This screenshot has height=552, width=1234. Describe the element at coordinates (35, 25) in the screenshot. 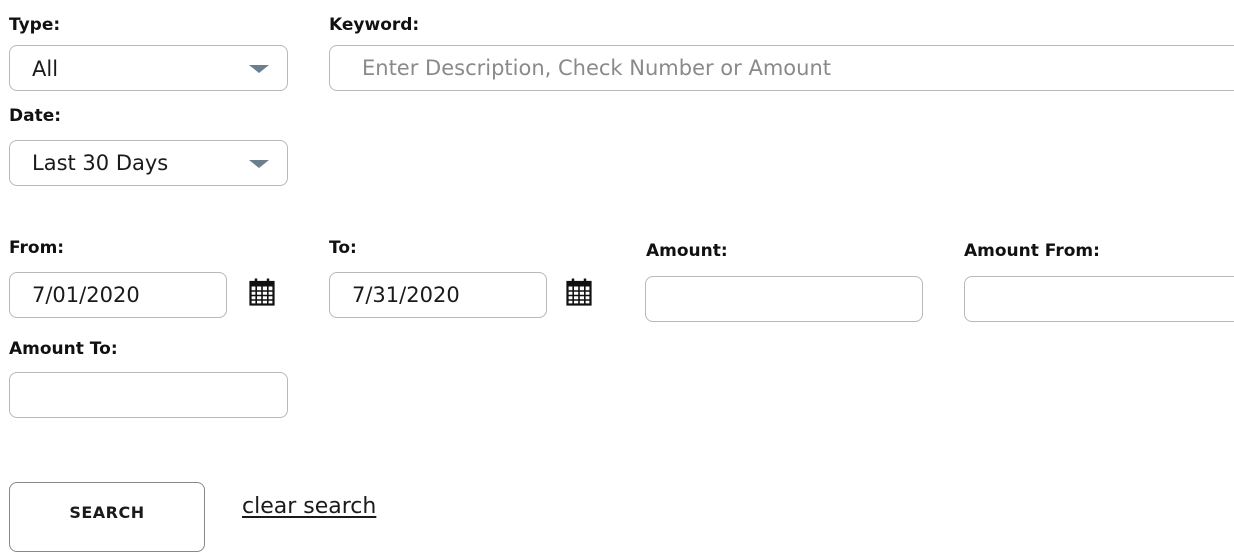

I see `type-label: Type:` at that location.